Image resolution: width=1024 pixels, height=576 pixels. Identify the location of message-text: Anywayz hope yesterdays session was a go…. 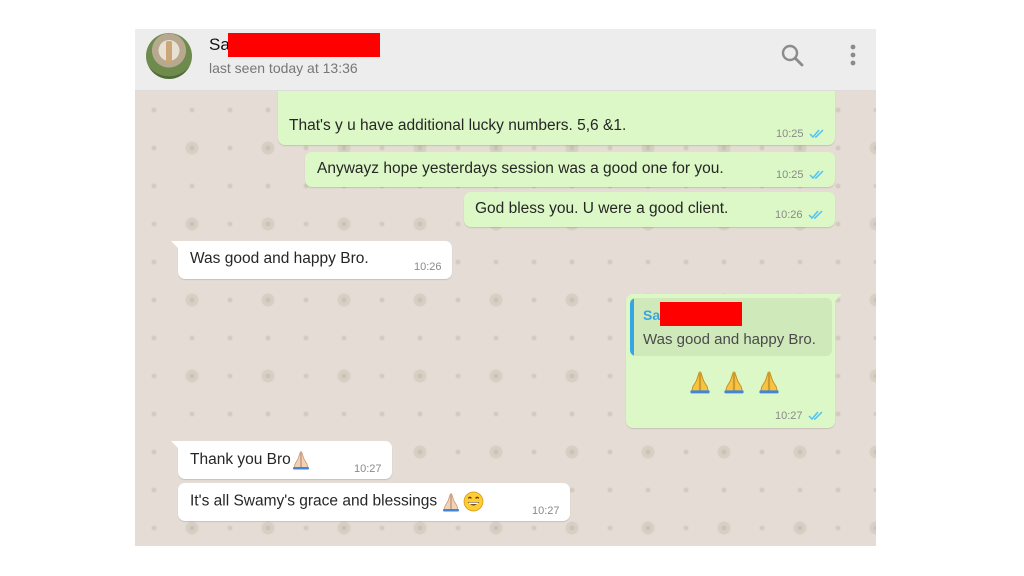
(520, 168).